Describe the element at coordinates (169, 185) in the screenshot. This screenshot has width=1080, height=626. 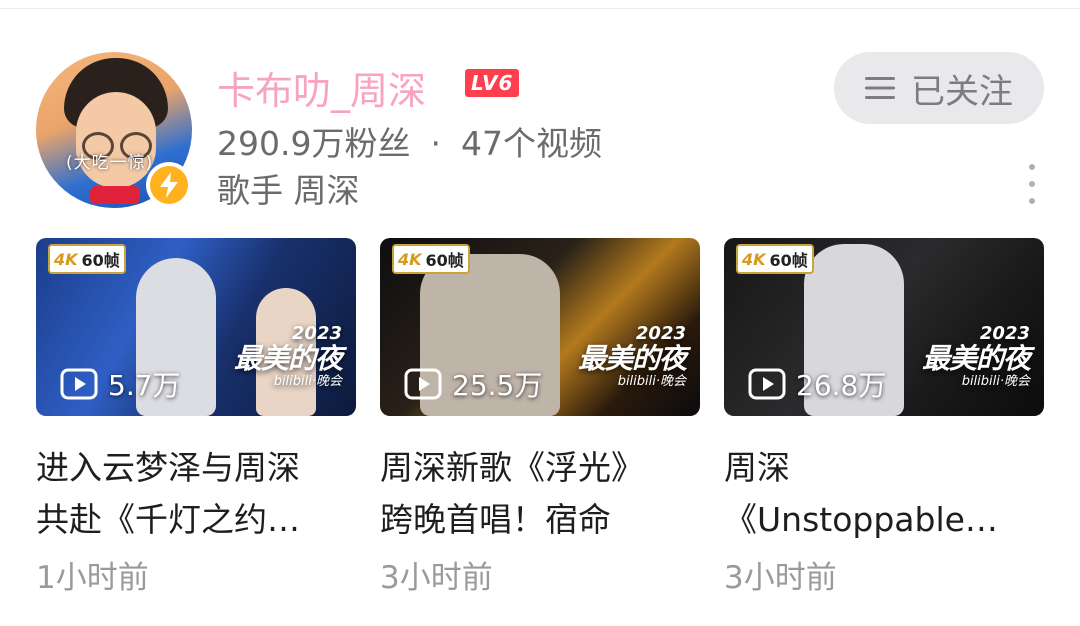
I see `verified-lightning-icon` at that location.